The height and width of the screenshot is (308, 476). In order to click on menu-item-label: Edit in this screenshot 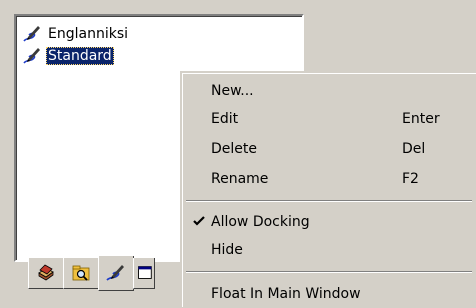, I will do `click(225, 119)`.